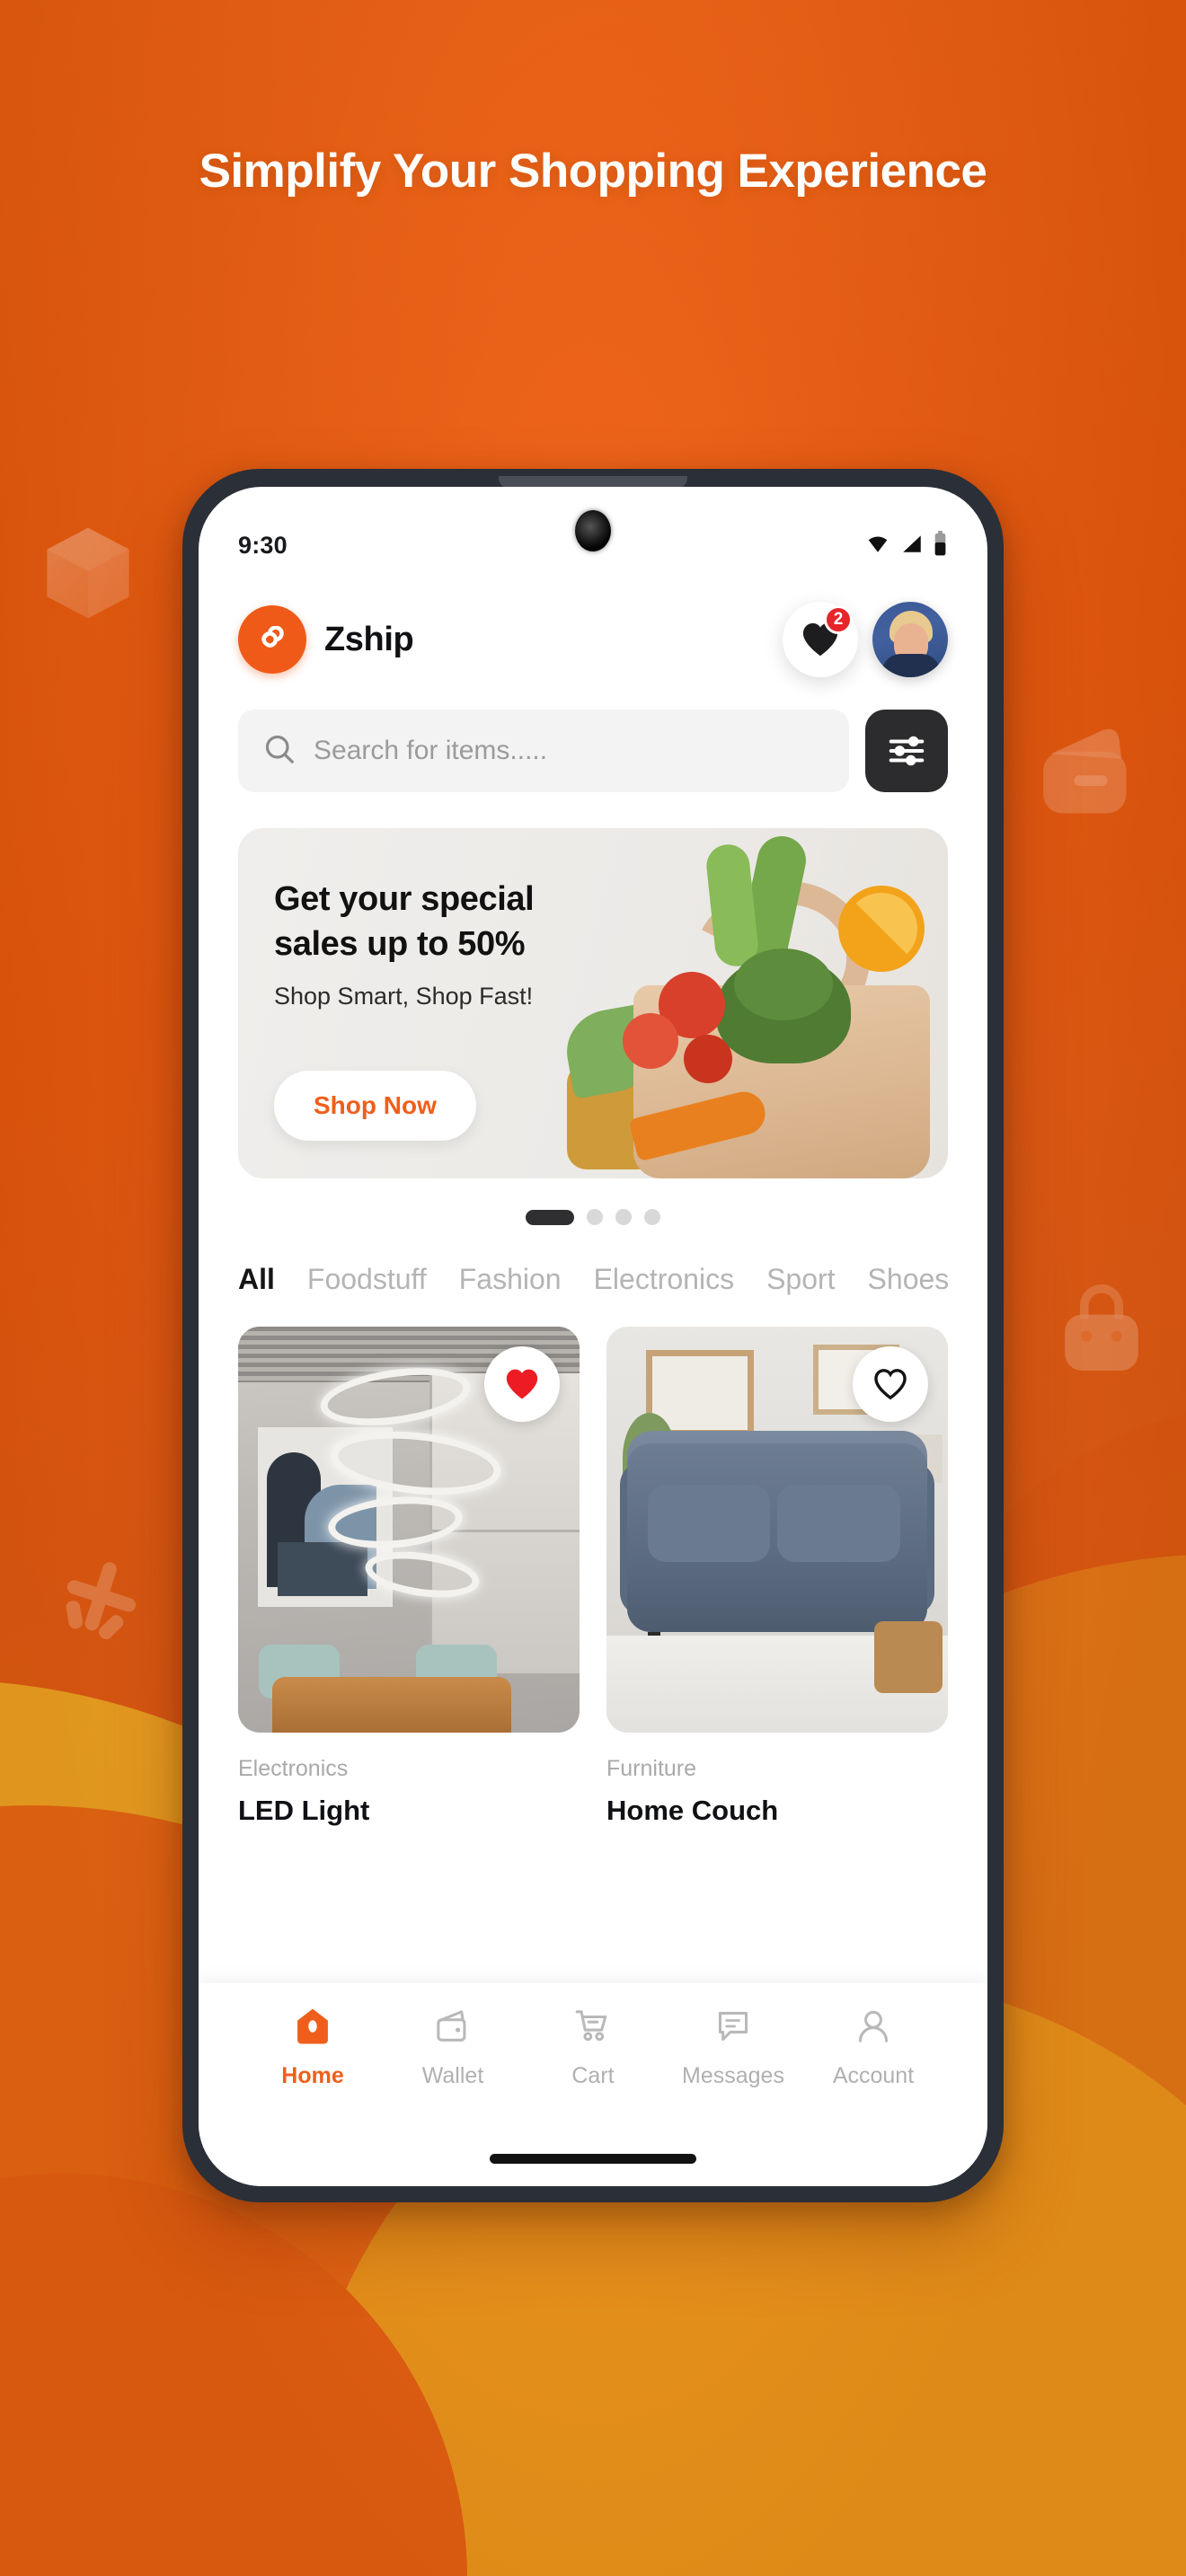  Describe the element at coordinates (452, 2075) in the screenshot. I see `nav-label-wallet: Wallet` at that location.